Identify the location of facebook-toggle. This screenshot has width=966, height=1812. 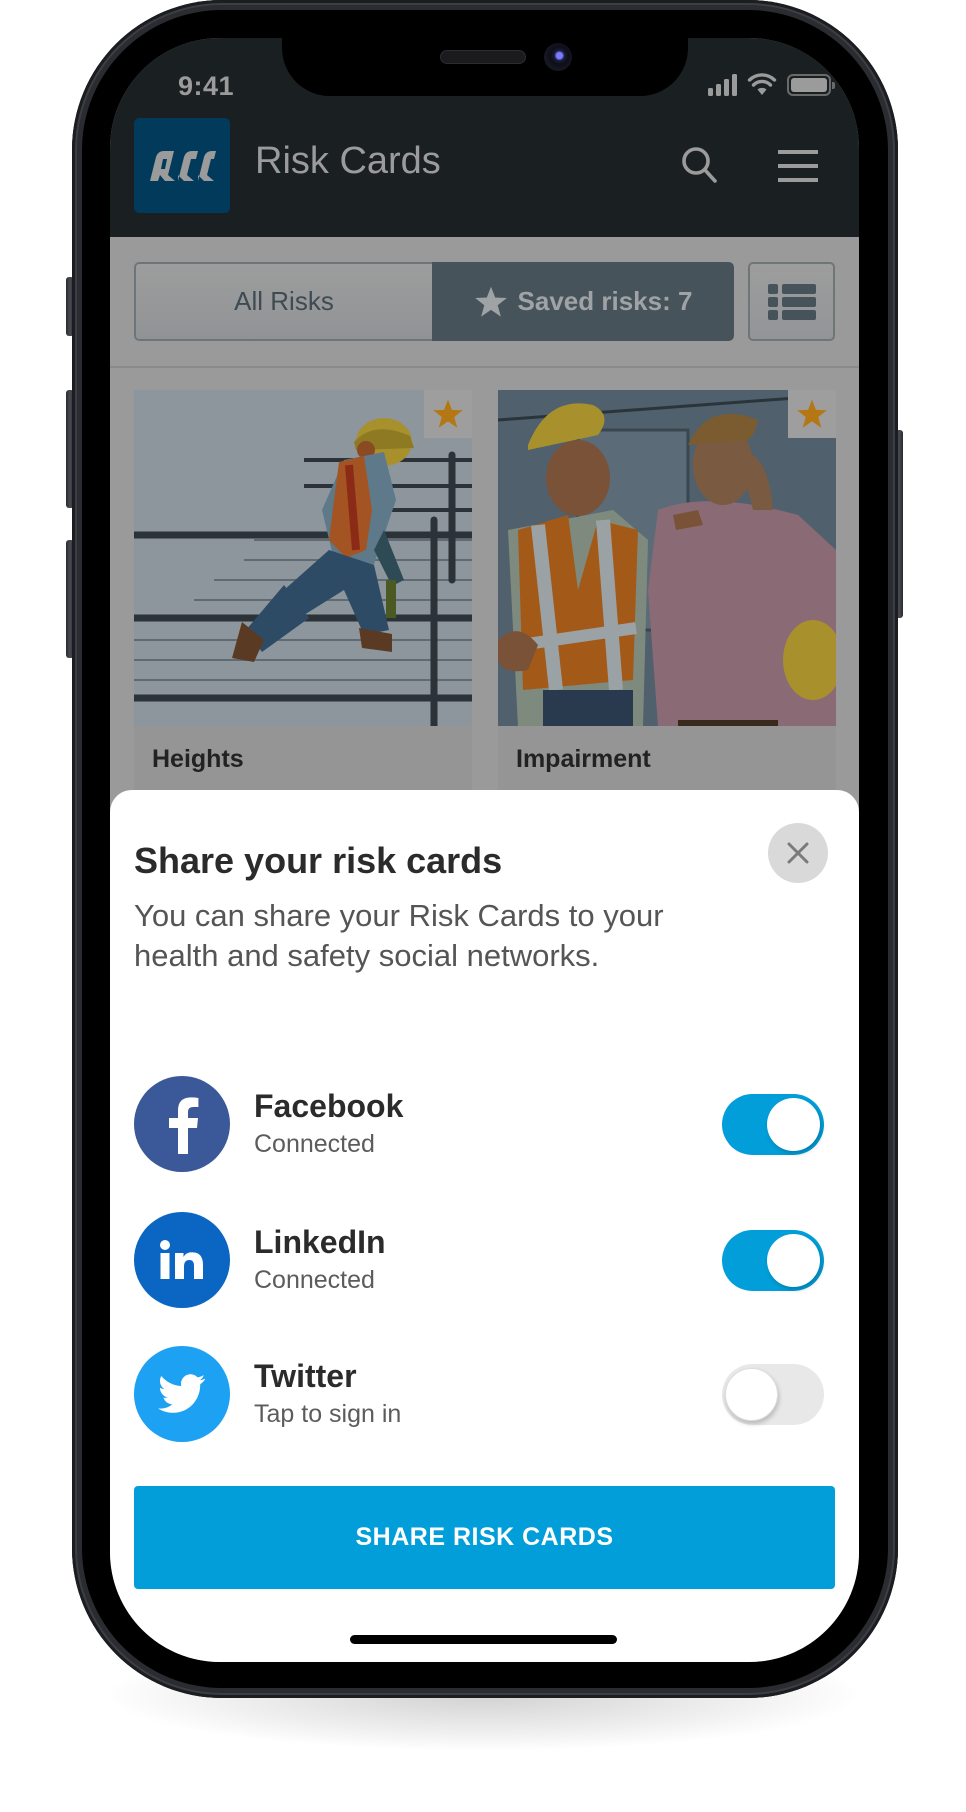
(773, 1124).